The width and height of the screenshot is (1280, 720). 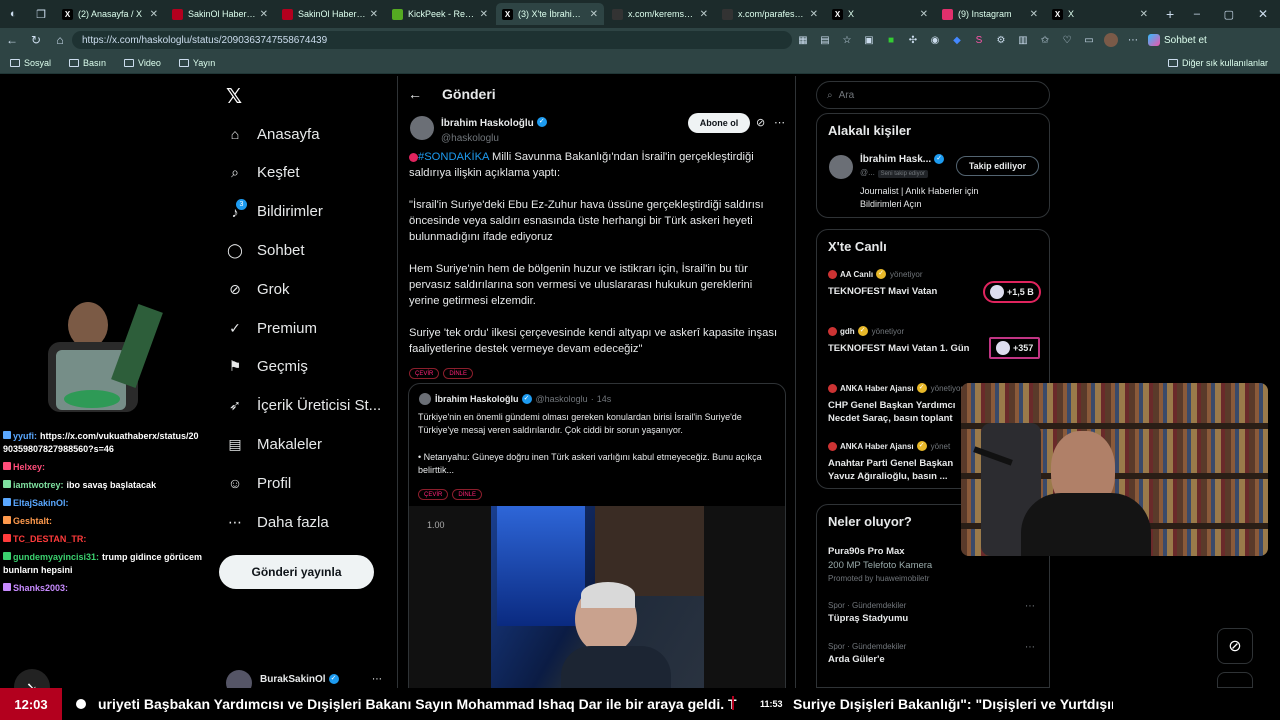 I want to click on reload-icon: ↻, so click(x=36, y=40).